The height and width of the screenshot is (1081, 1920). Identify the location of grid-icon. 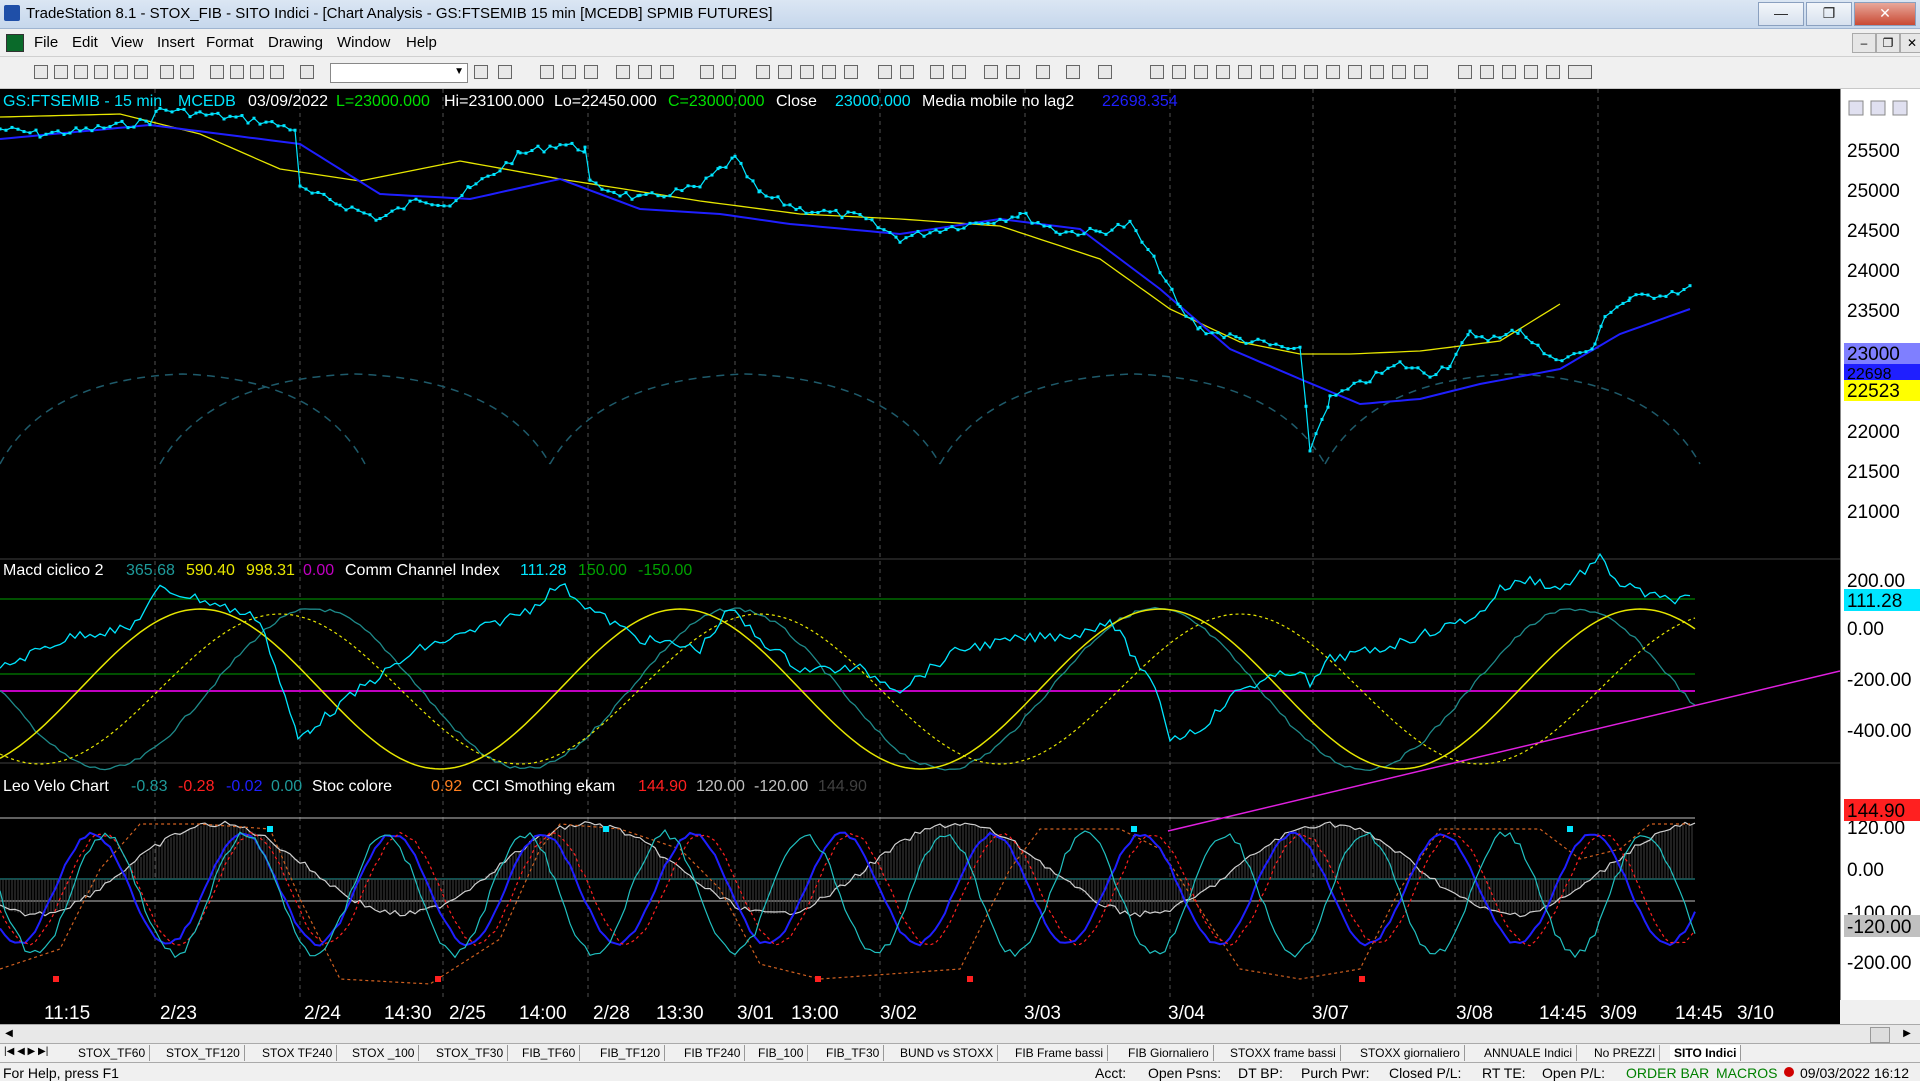
(591, 72).